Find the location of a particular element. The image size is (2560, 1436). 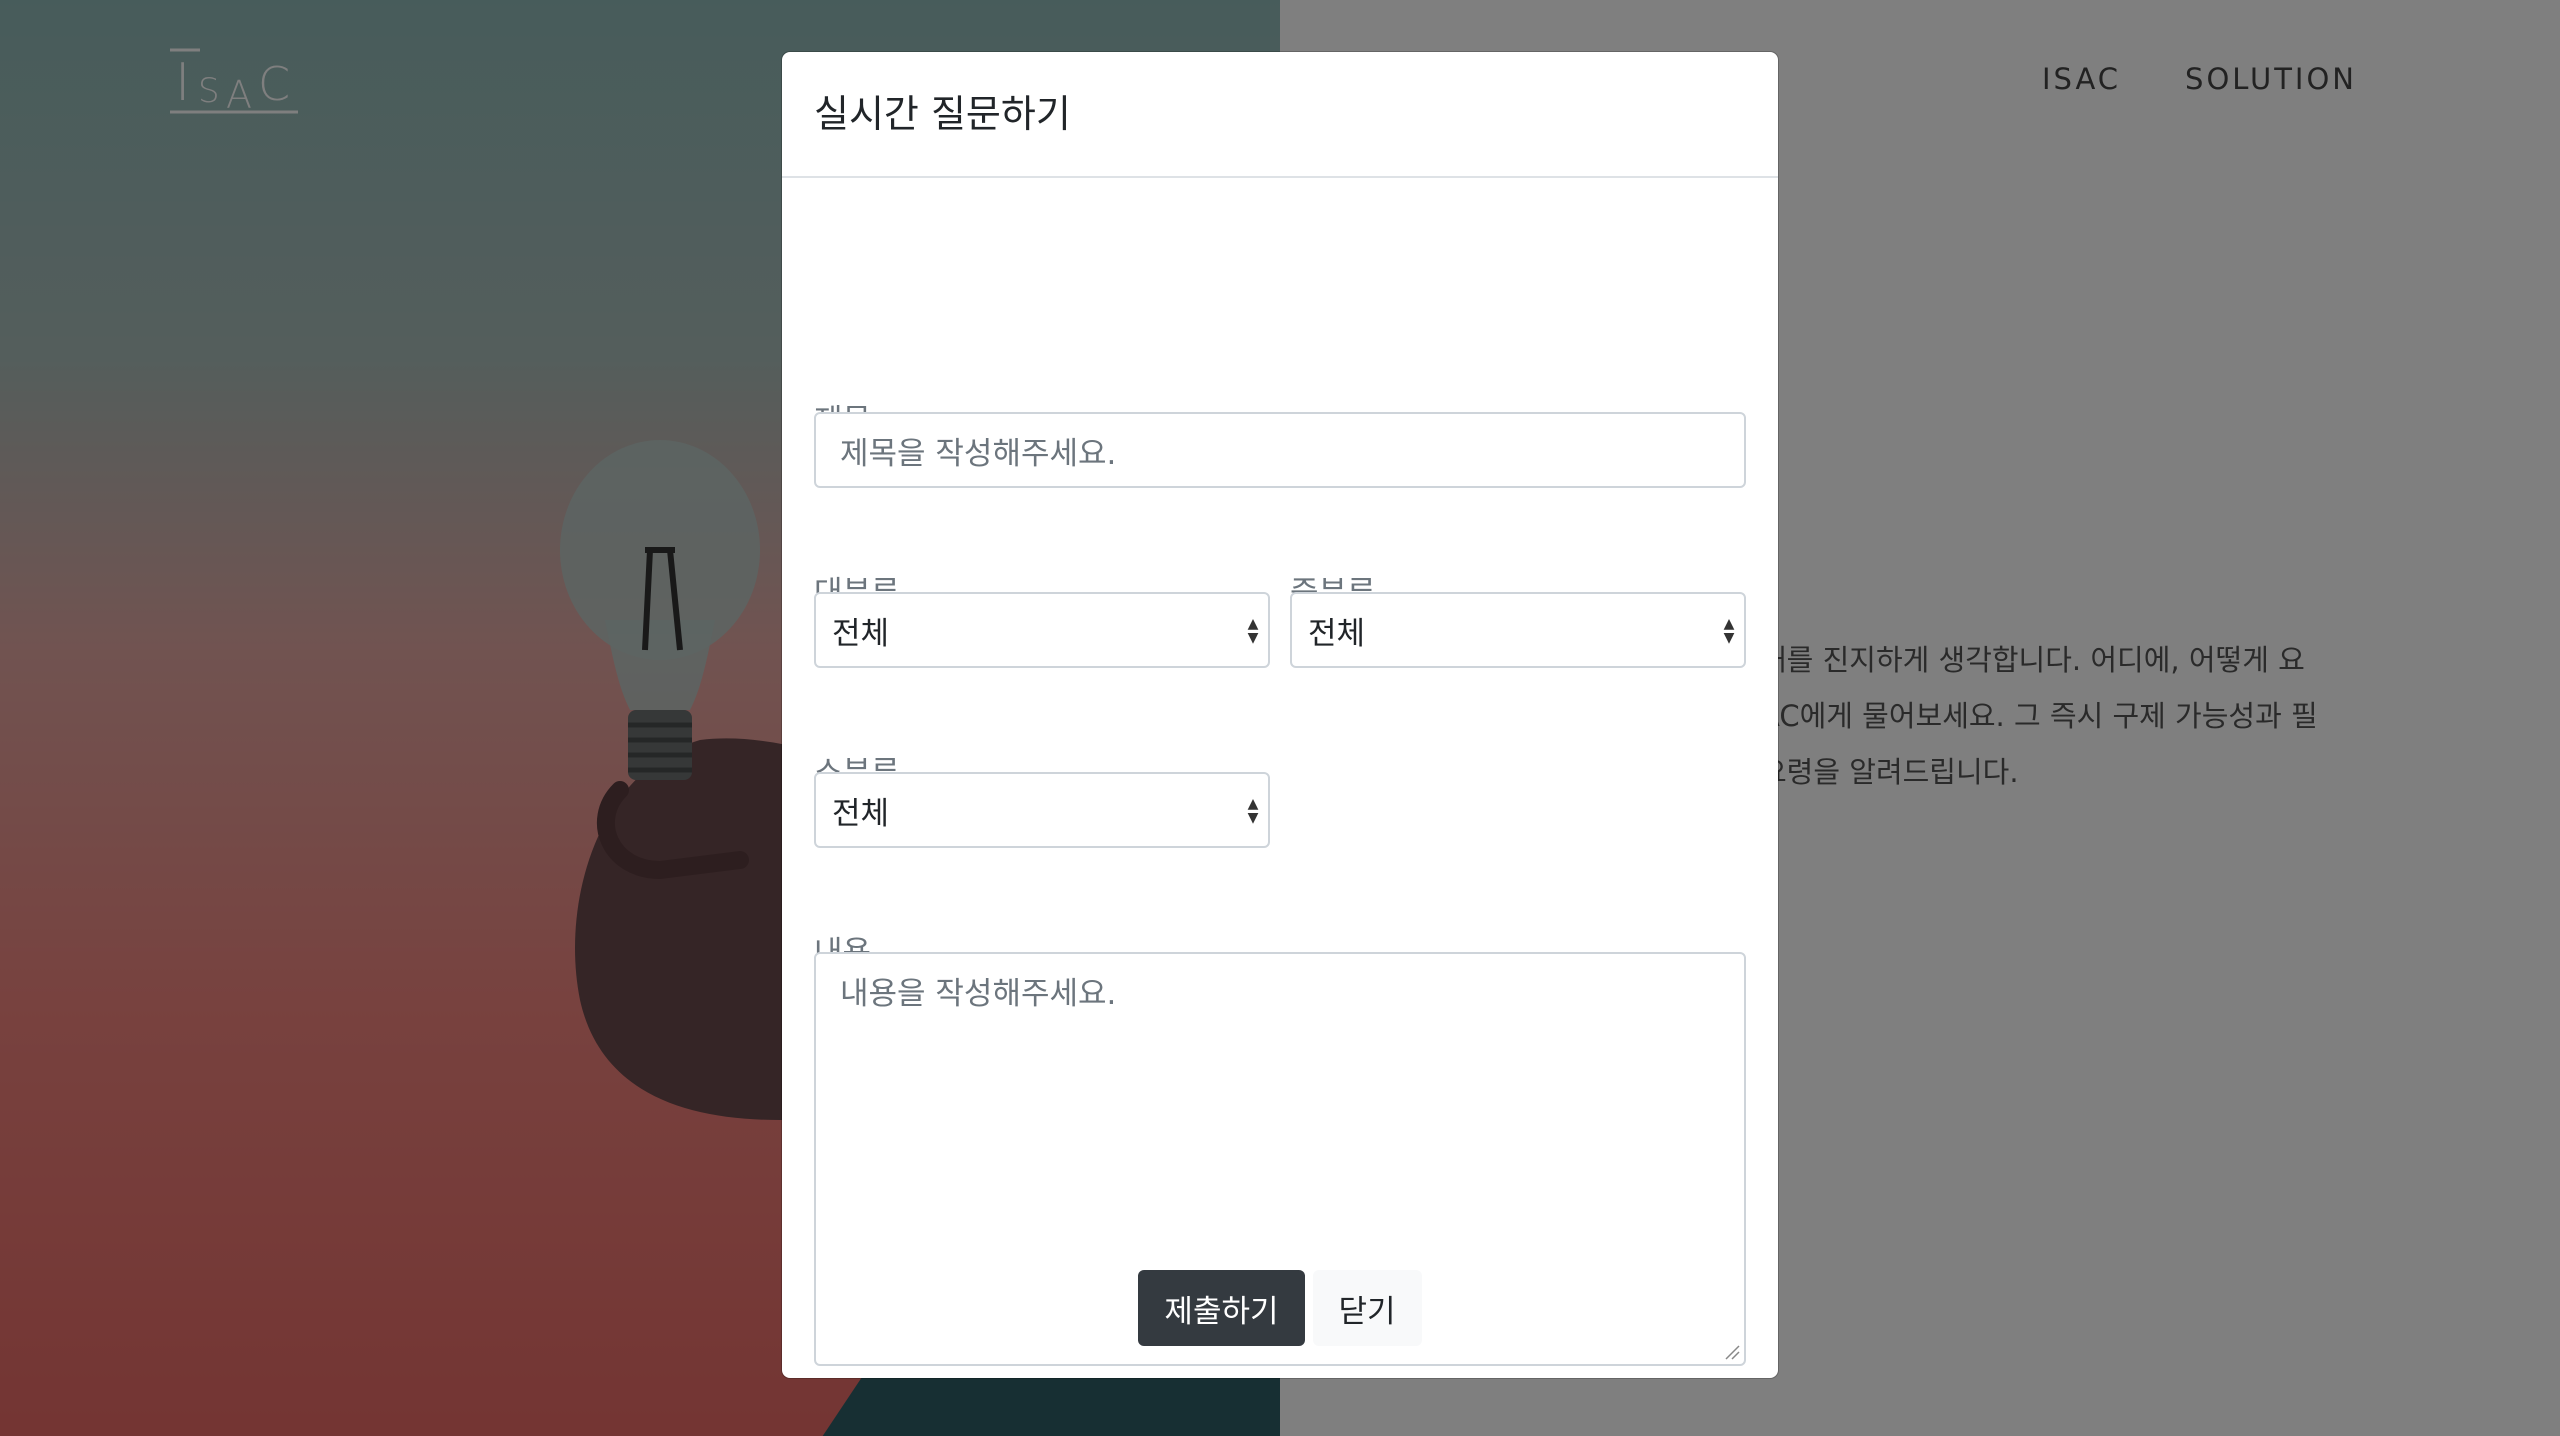

category-middle-select: 전체 ▲ ▼ is located at coordinates (1518, 630).